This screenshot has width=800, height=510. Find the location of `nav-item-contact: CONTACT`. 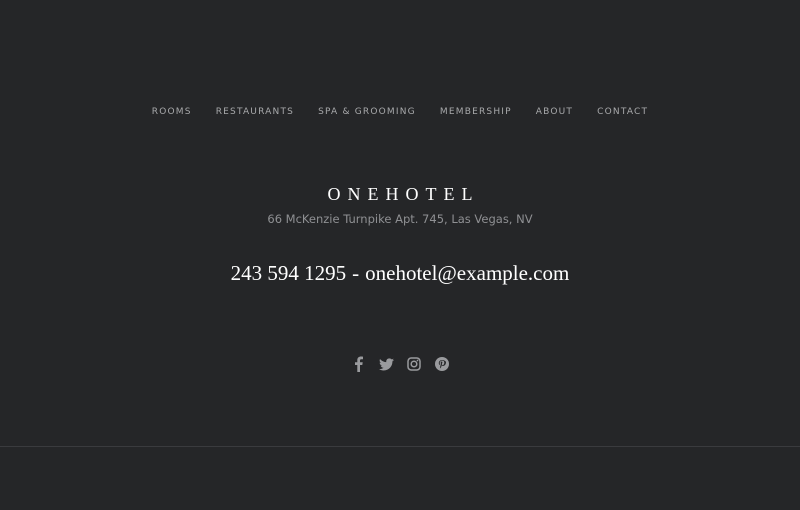

nav-item-contact: CONTACT is located at coordinates (622, 112).